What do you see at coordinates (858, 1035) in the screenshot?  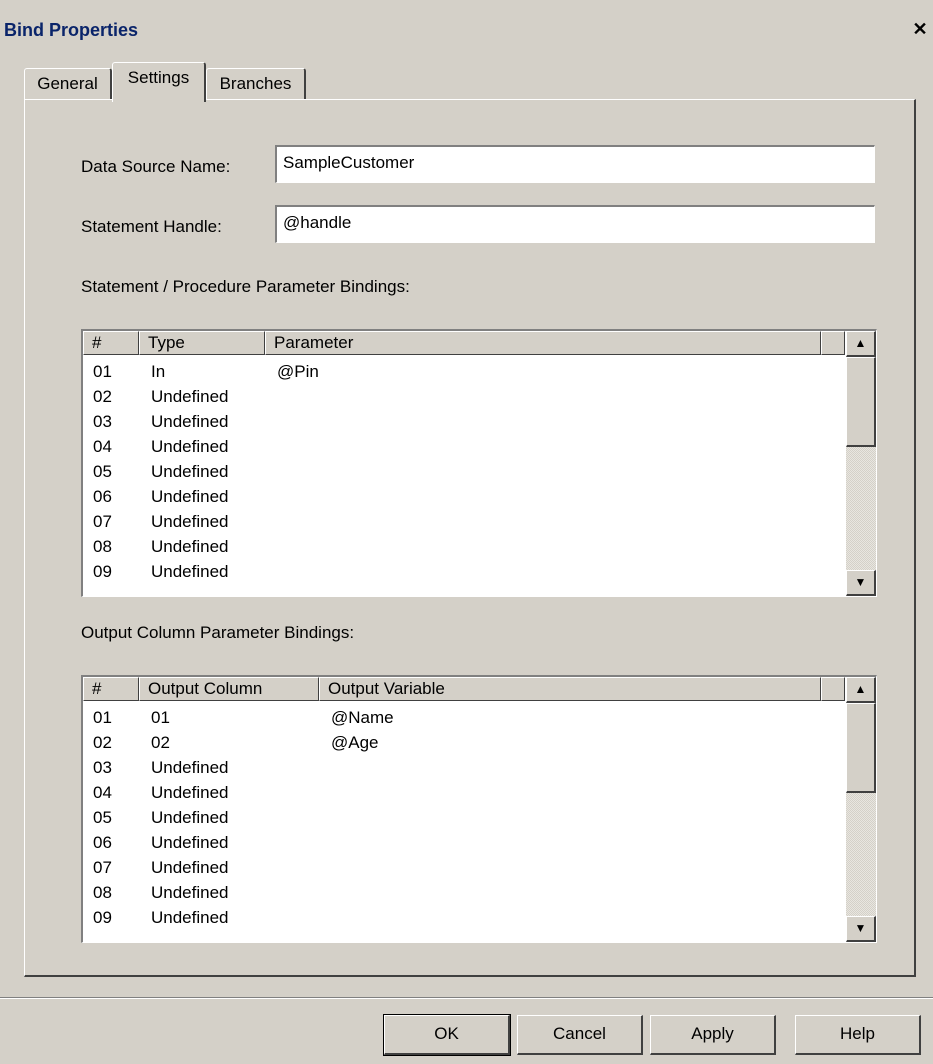 I see `help-button: Help` at bounding box center [858, 1035].